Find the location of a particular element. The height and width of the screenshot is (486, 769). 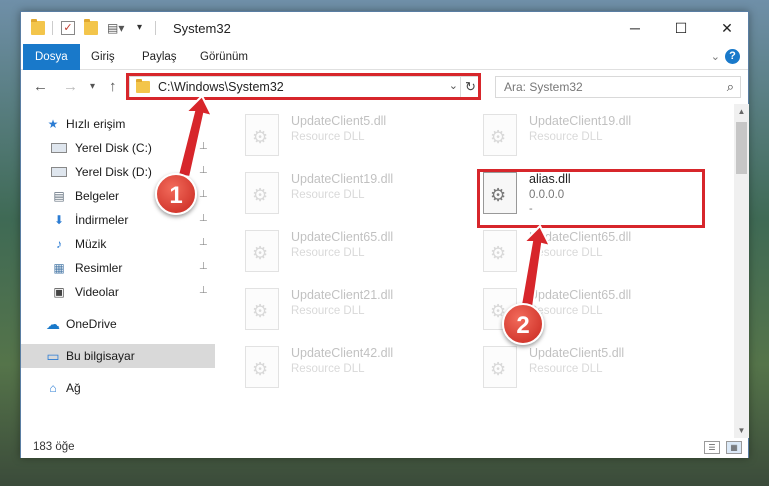

sidebar-item-onedrive: ☁ OneDrive is located at coordinates (118, 324).